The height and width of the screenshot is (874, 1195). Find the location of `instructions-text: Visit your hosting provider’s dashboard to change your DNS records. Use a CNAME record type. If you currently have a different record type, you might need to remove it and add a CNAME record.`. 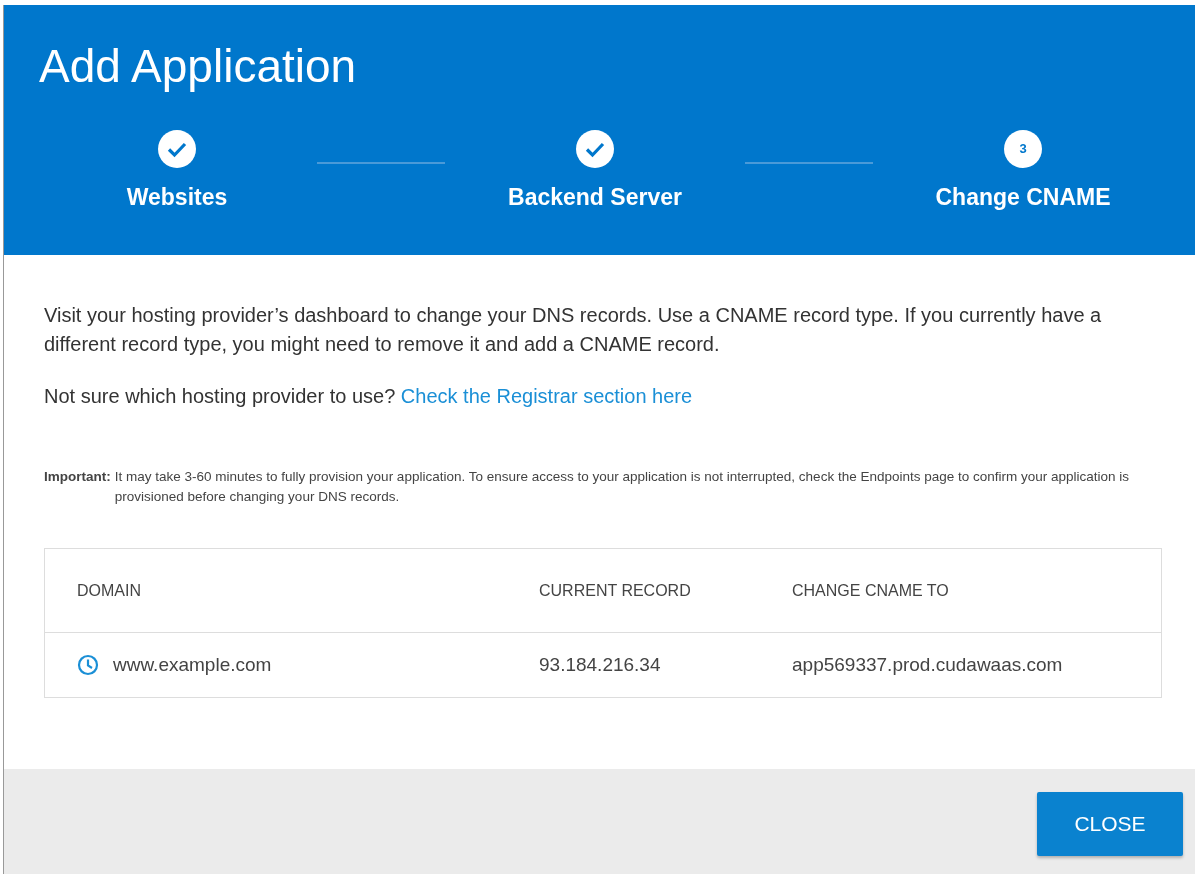

instructions-text: Visit your hosting provider’s dashboard to change your DNS records. Use a CNAME record type. If you currently have a different record type, you might need to remove it and add a CNAME record. is located at coordinates (573, 330).